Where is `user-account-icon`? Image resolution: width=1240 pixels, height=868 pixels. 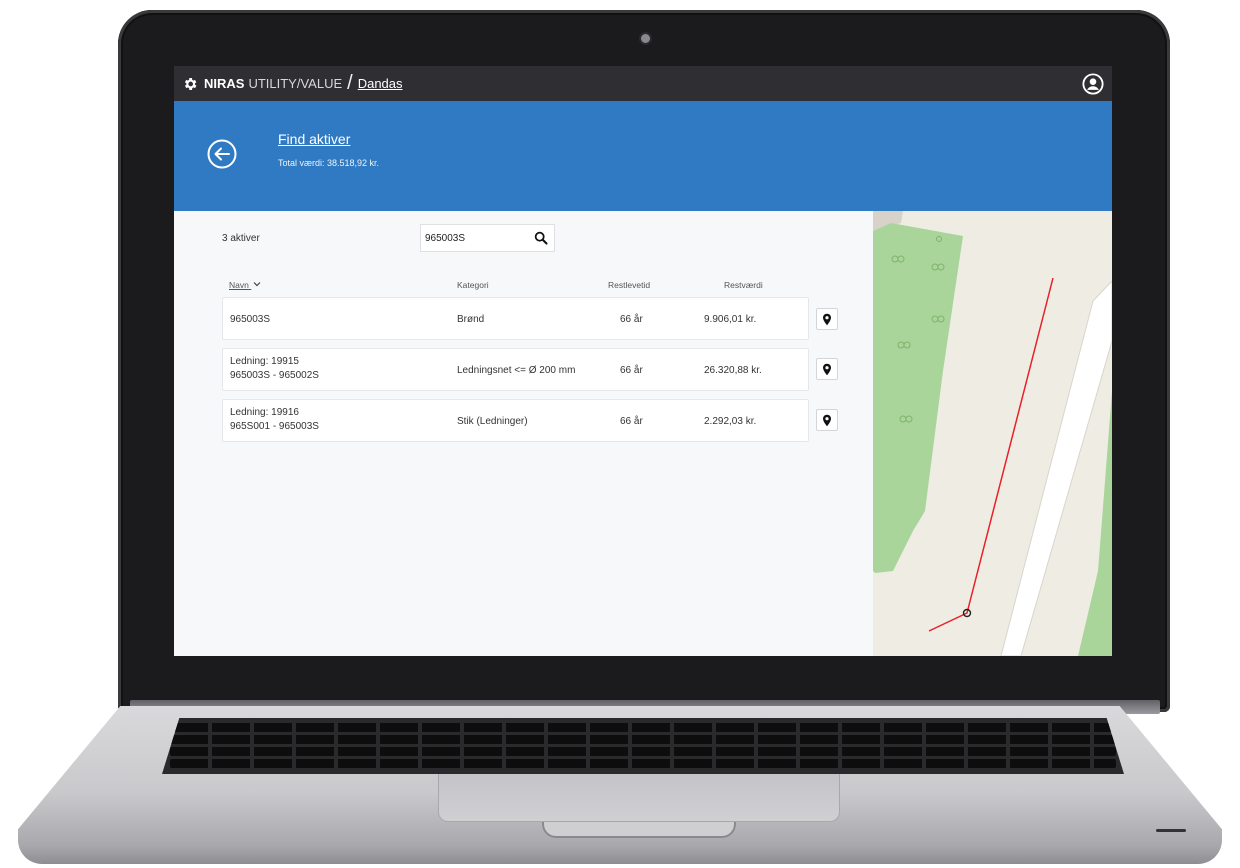
user-account-icon is located at coordinates (1093, 84).